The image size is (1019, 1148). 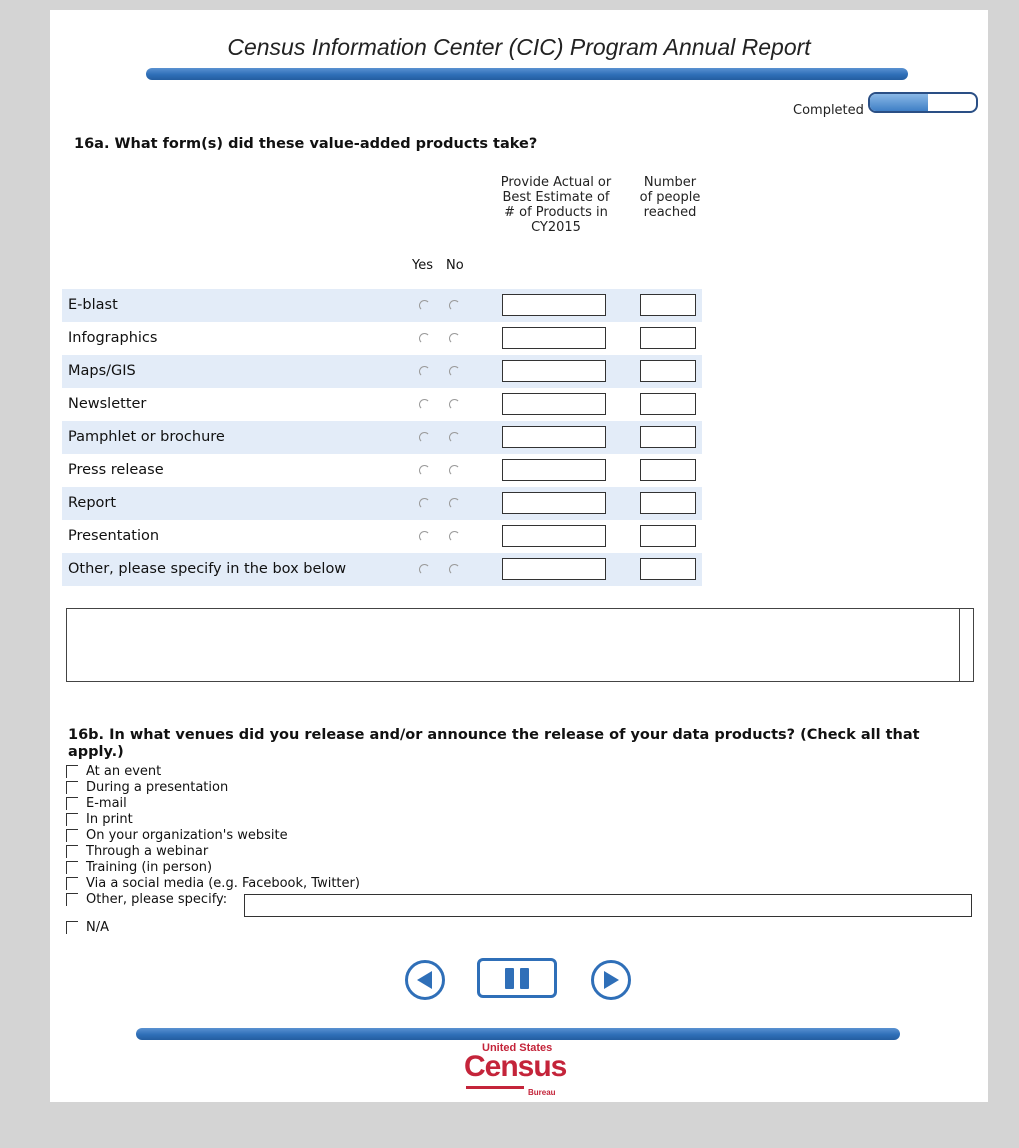 What do you see at coordinates (899, 102) in the screenshot?
I see `progress-fill` at bounding box center [899, 102].